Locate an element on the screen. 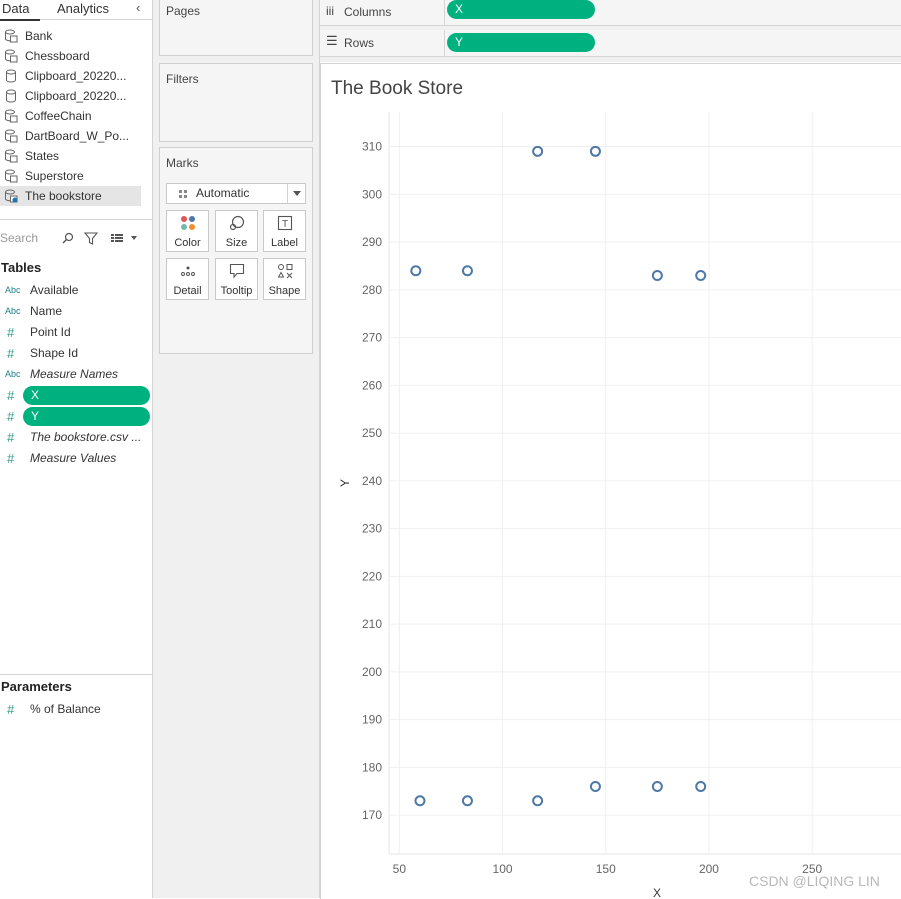 This screenshot has height=899, width=901. search-input: Search is located at coordinates (19, 238).